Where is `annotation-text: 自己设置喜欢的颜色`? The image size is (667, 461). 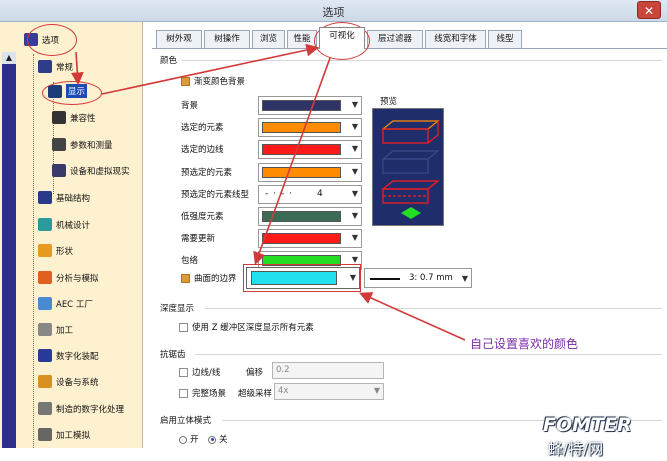
annotation-text: 自己设置喜欢的颜色 is located at coordinates (524, 344).